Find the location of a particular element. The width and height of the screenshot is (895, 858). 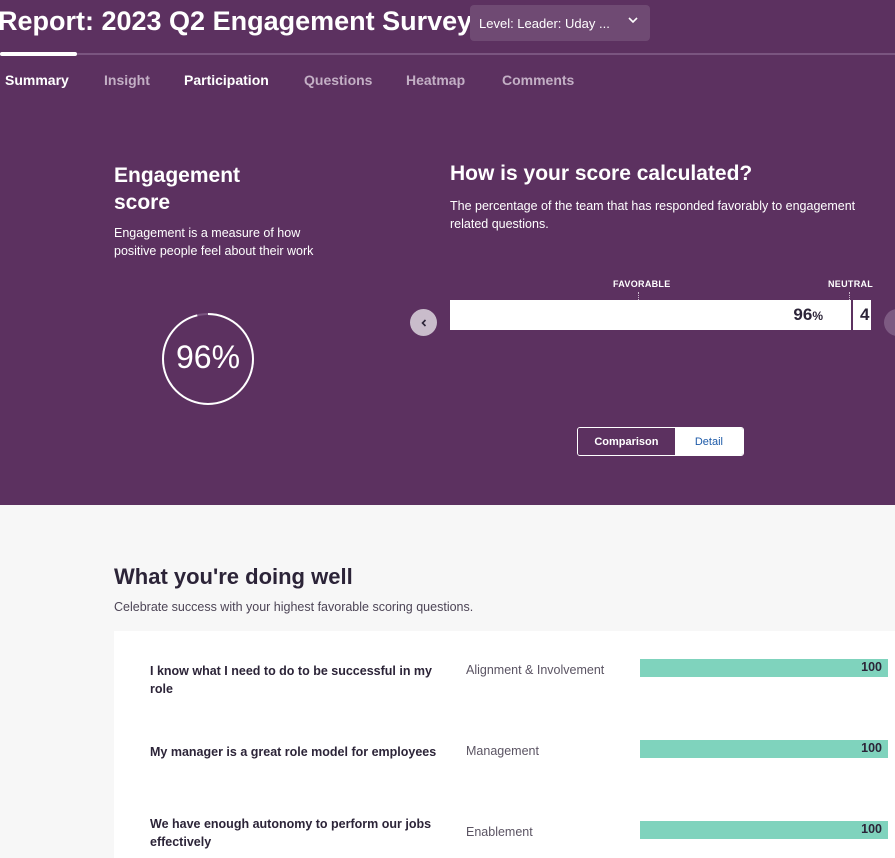

engagement-score-title: Engagement score is located at coordinates (177, 189).